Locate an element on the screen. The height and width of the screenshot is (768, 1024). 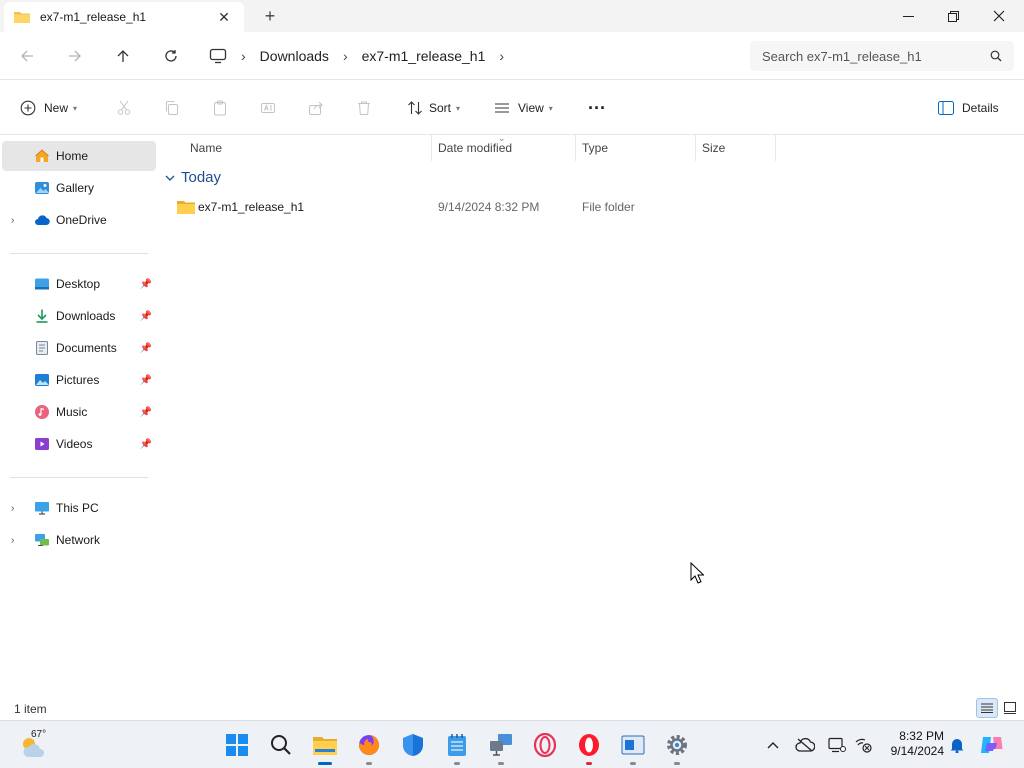
column-header-date: Date modified ⌄ is located at coordinates (504, 147).